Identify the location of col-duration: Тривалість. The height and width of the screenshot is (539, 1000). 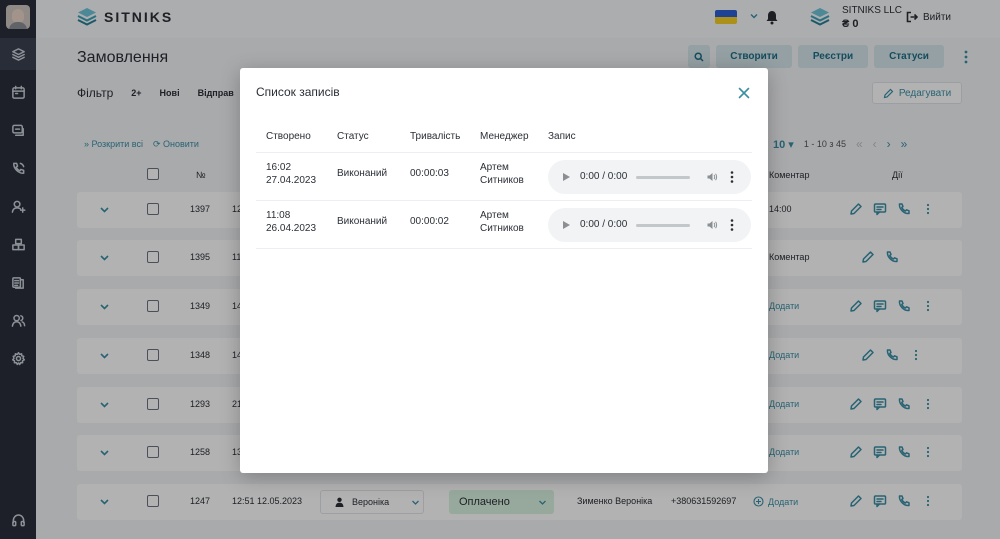
(435, 136).